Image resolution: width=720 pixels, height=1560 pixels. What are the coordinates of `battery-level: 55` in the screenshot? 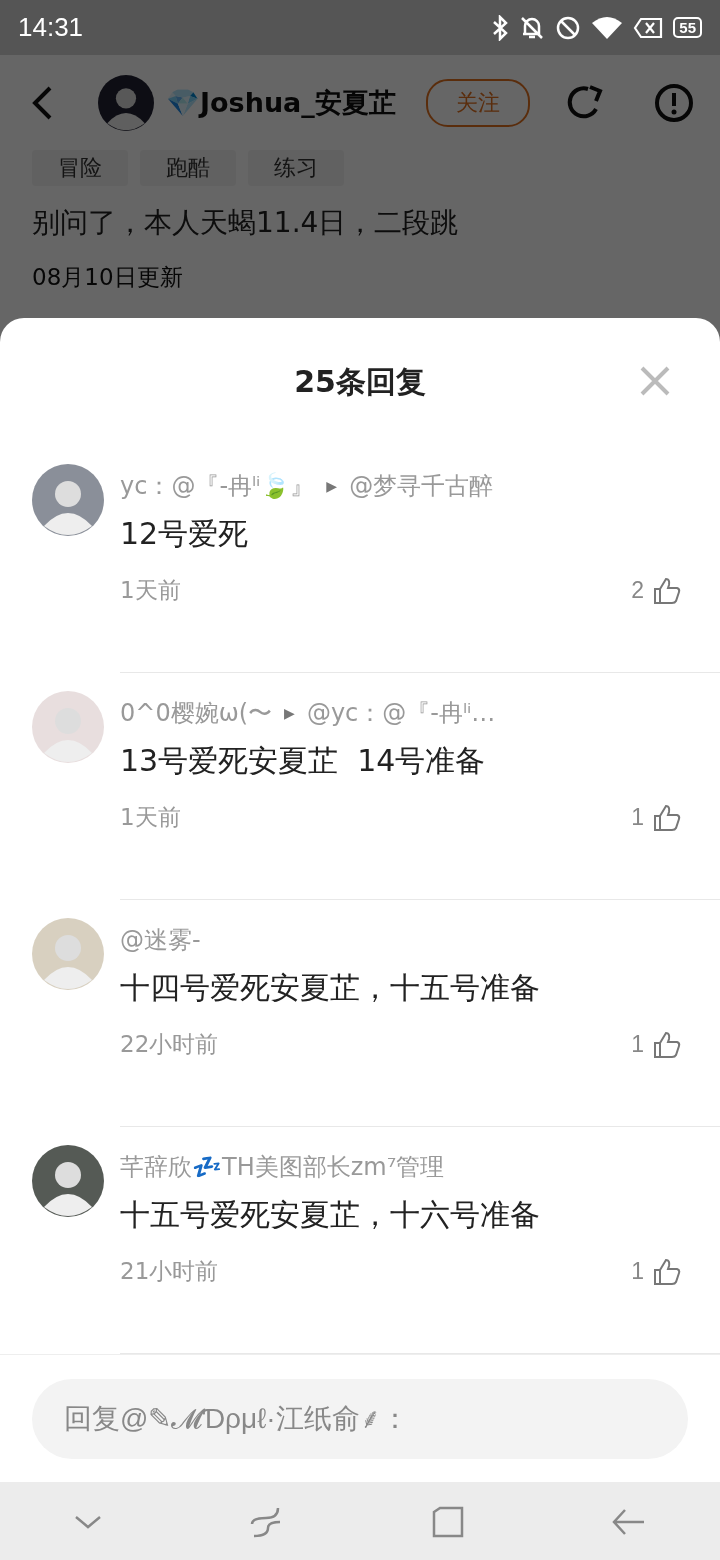 It's located at (687, 27).